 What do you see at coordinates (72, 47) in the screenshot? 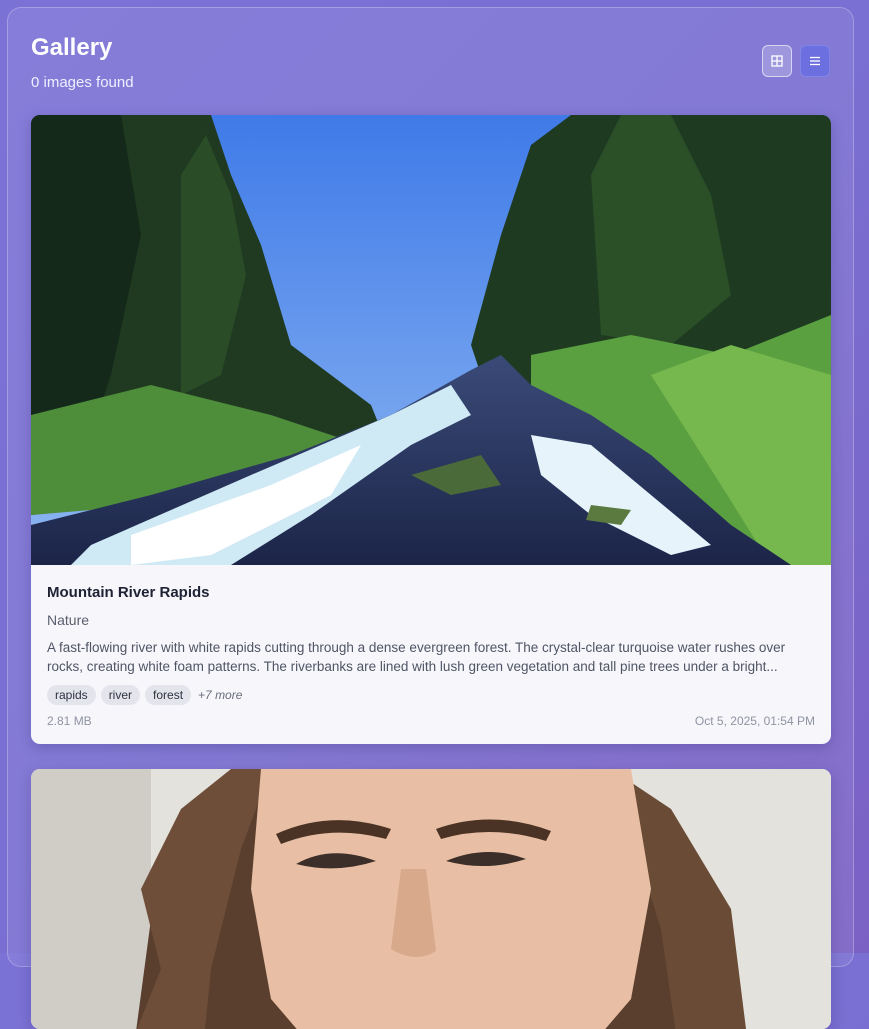
I see `page-title: Gallery` at bounding box center [72, 47].